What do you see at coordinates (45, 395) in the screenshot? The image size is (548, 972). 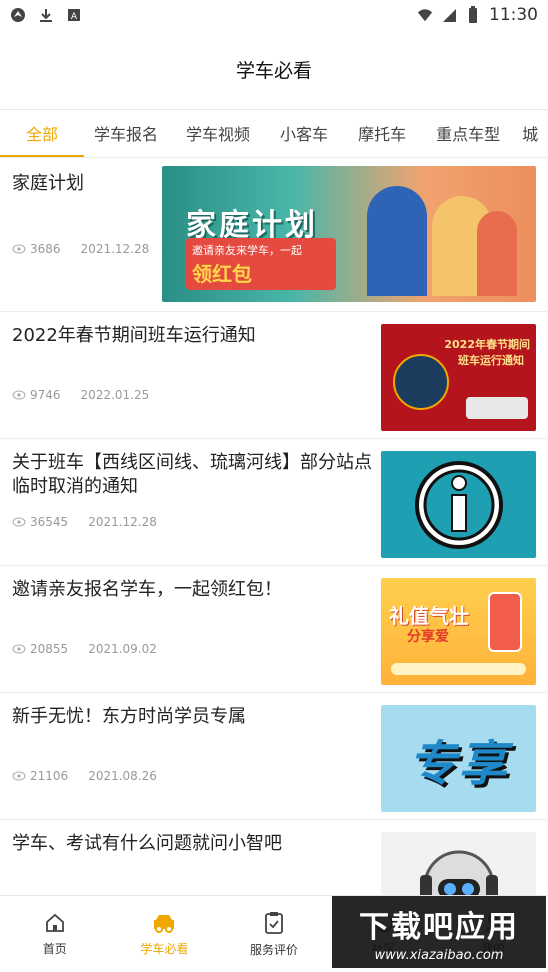 I see `view-count: 9746` at bounding box center [45, 395].